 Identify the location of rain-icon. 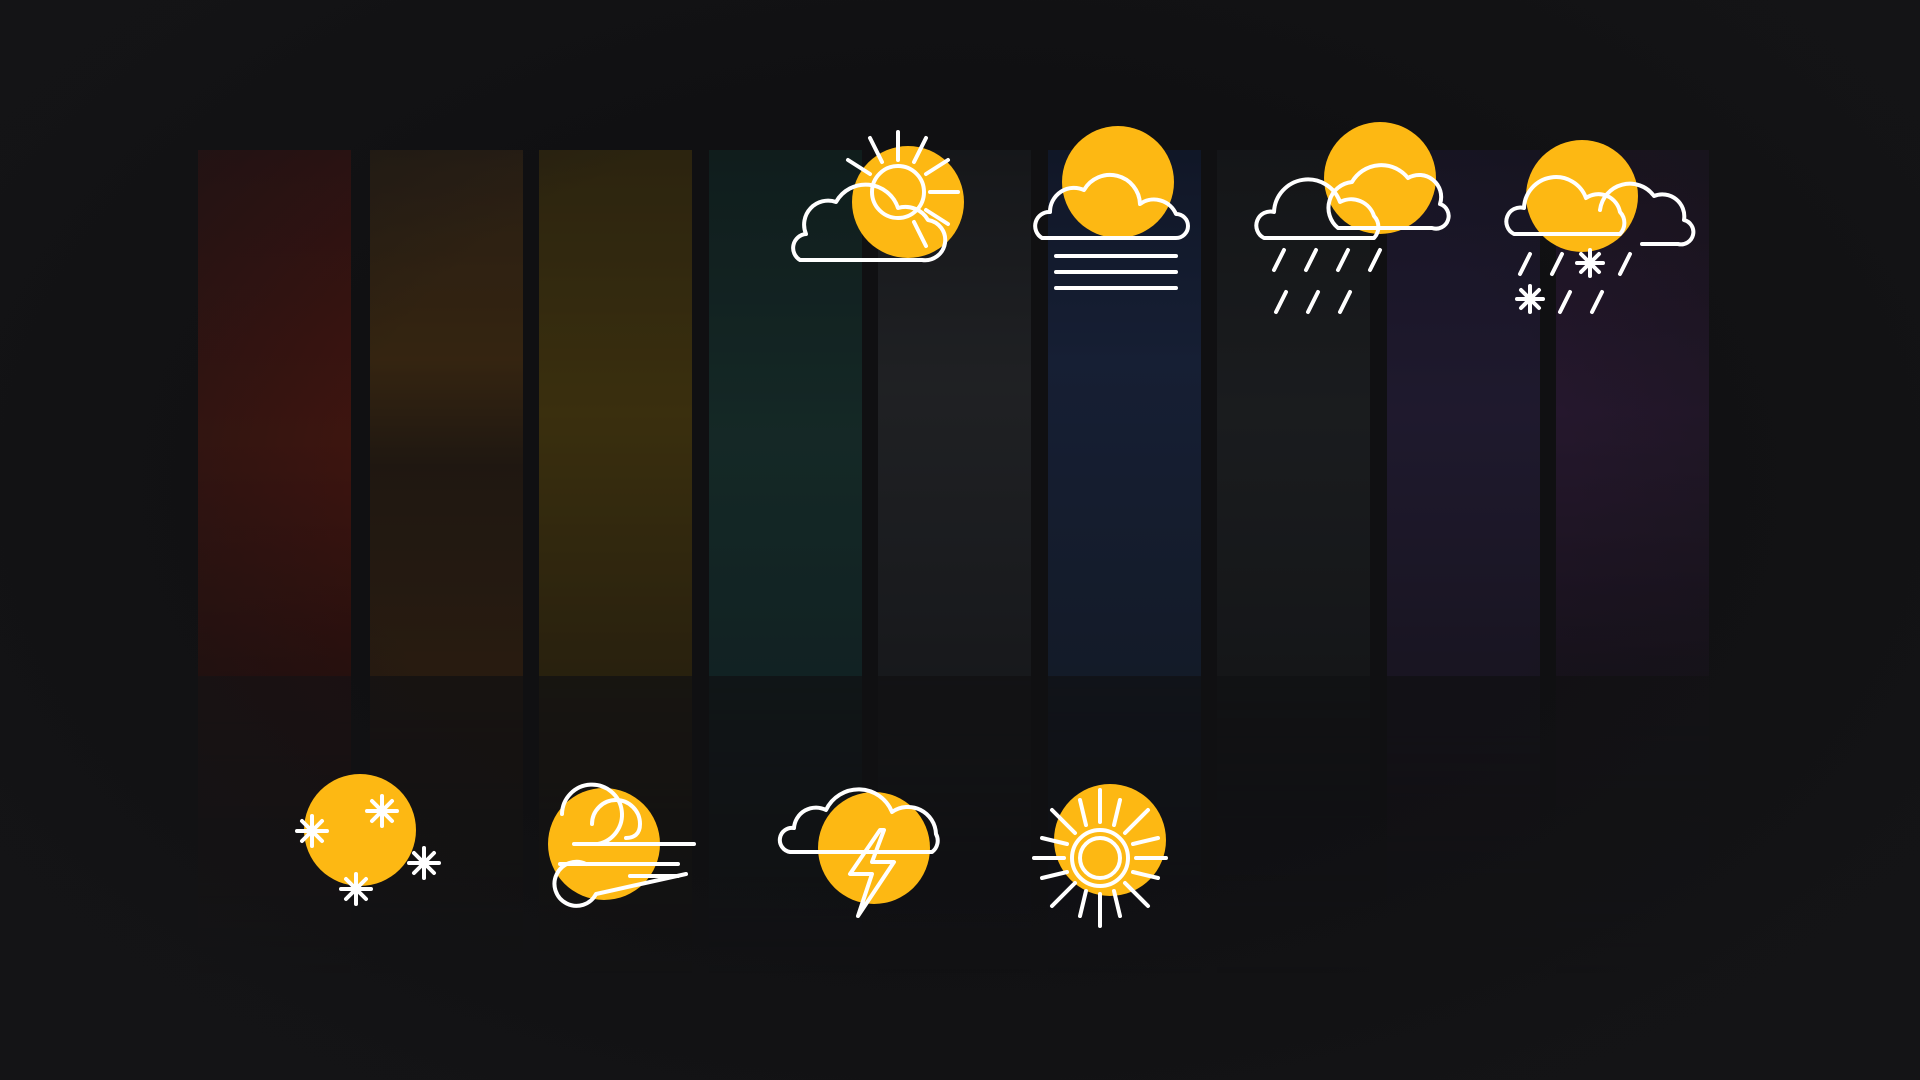
(1352, 218).